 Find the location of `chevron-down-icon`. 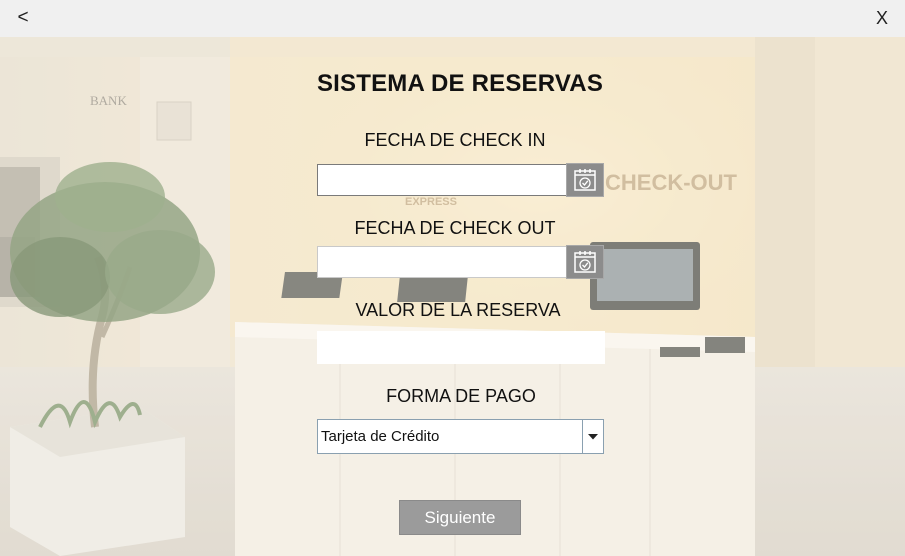

chevron-down-icon is located at coordinates (592, 436).